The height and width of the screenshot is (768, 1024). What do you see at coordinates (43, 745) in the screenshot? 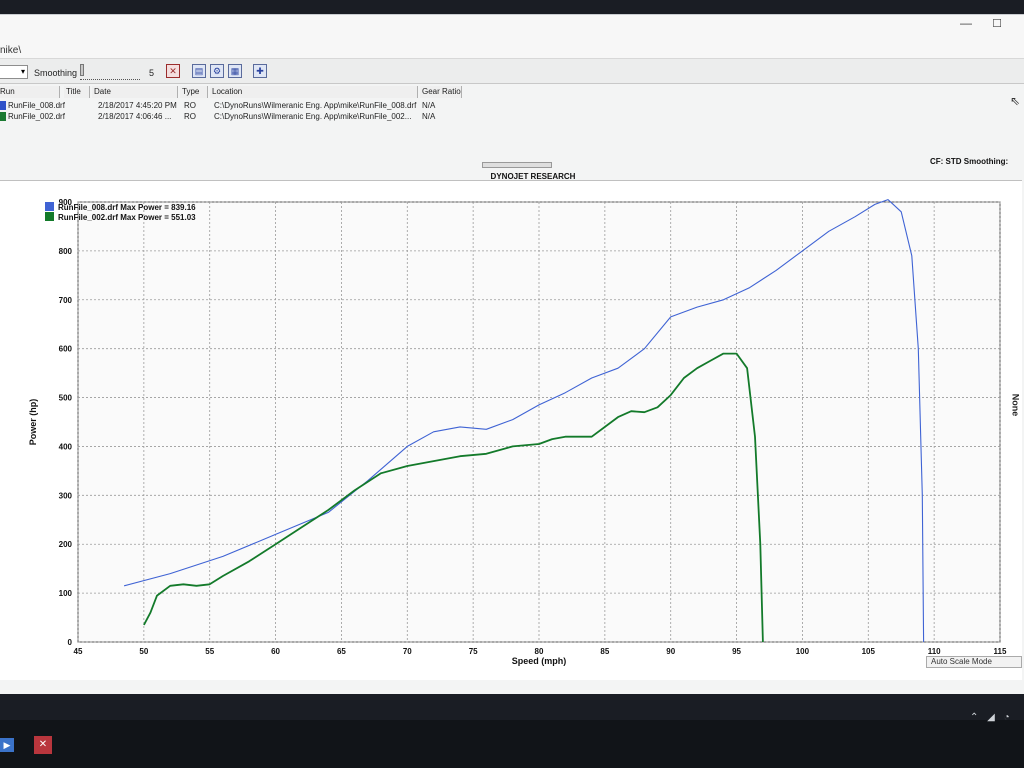
I see `dyno-app-taskbar-icon: ✕` at bounding box center [43, 745].